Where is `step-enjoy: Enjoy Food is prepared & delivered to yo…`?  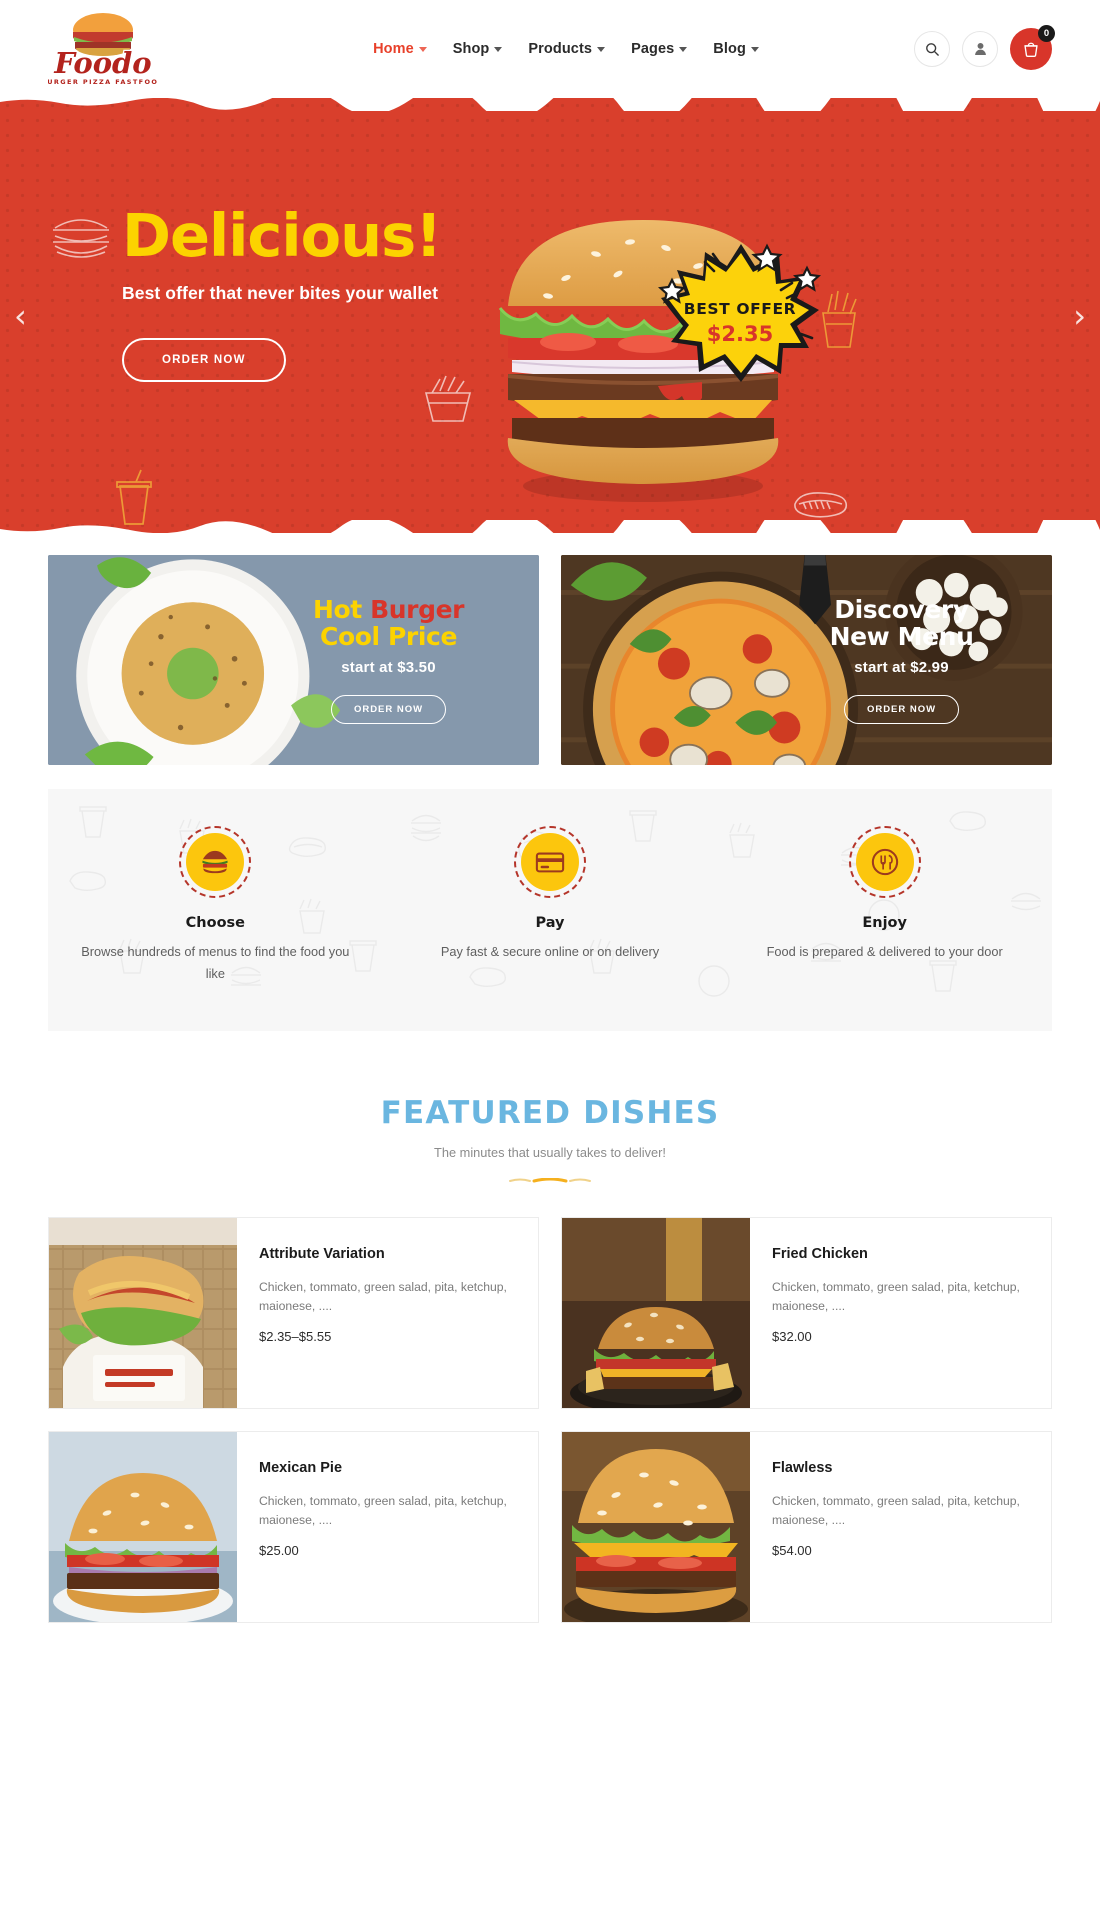
step-enjoy: Enjoy Food is prepared & delivered to yo… is located at coordinates (884, 905).